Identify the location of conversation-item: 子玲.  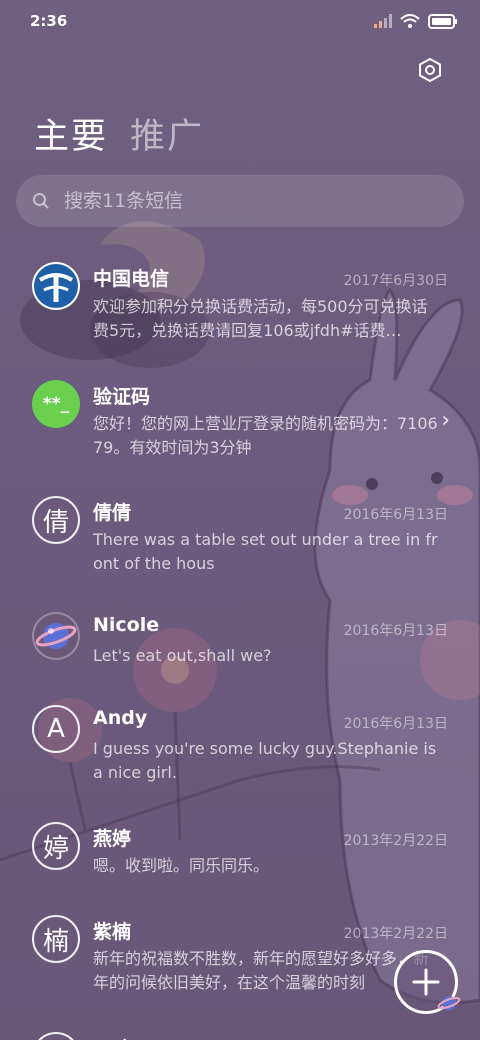
(240, 1031).